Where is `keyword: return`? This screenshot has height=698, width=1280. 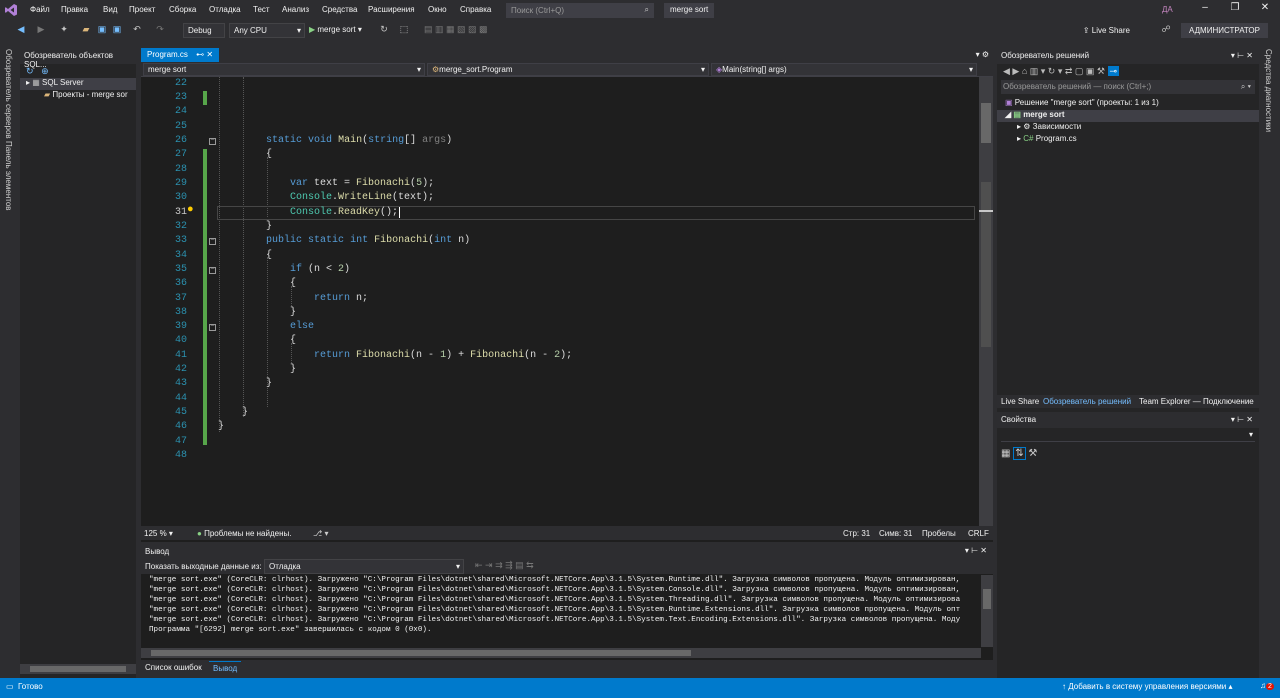
keyword: return is located at coordinates (332, 355).